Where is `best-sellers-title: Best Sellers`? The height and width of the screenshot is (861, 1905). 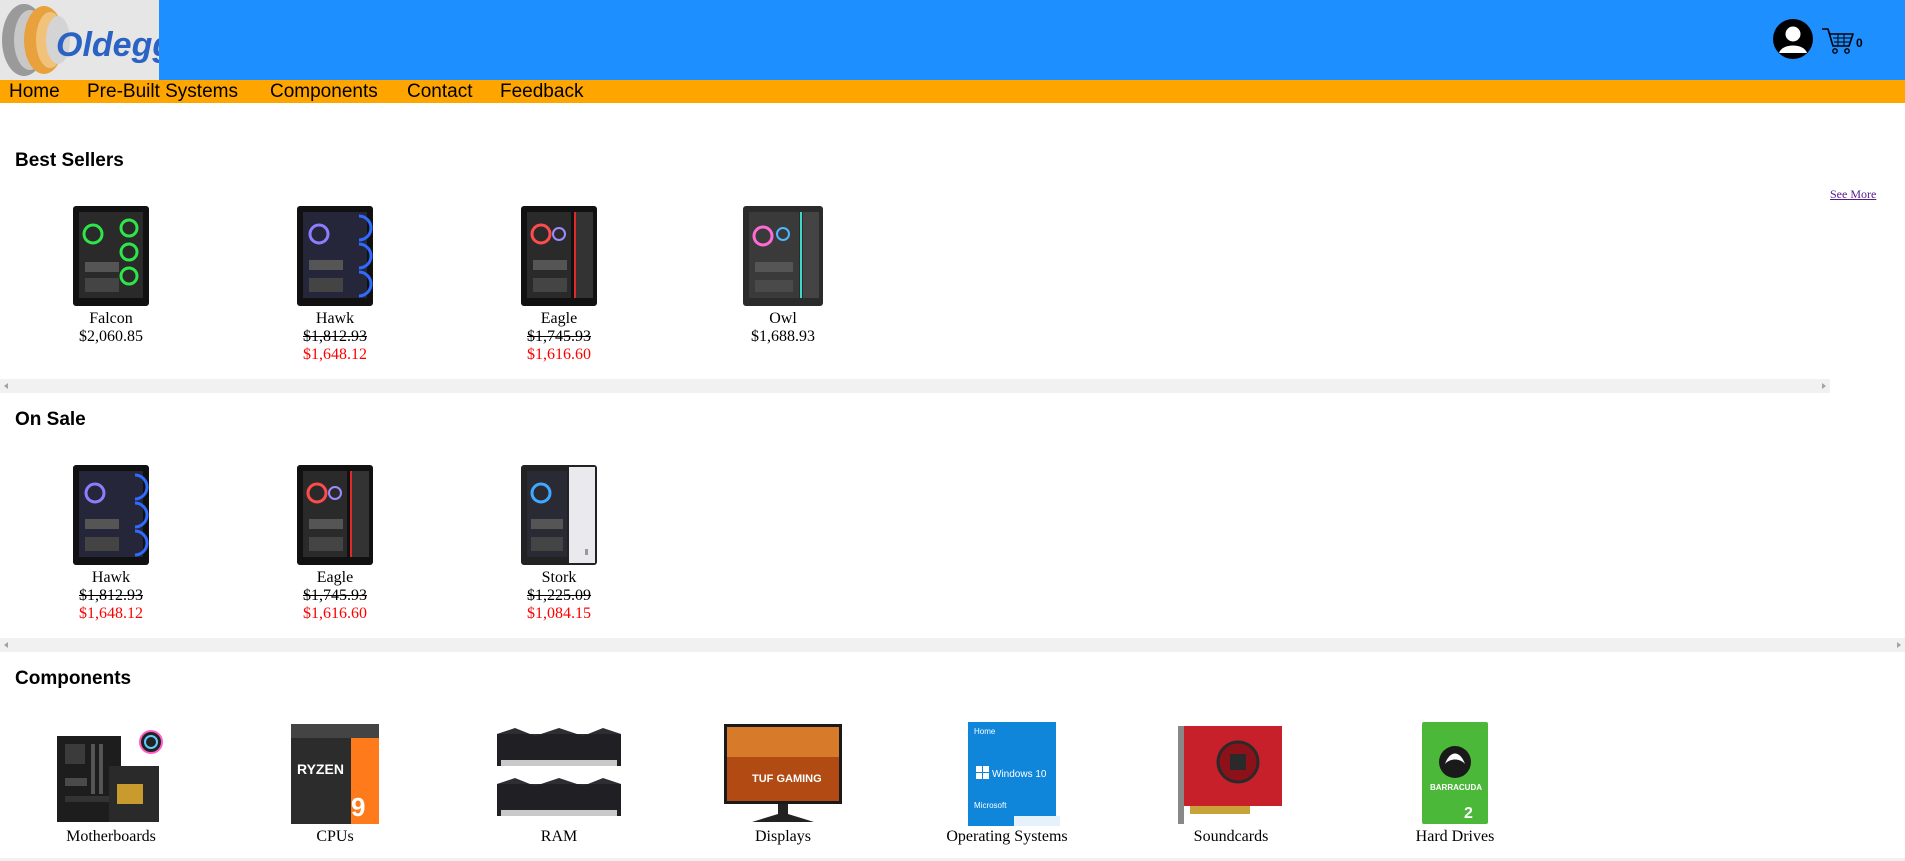 best-sellers-title: Best Sellers is located at coordinates (69, 160).